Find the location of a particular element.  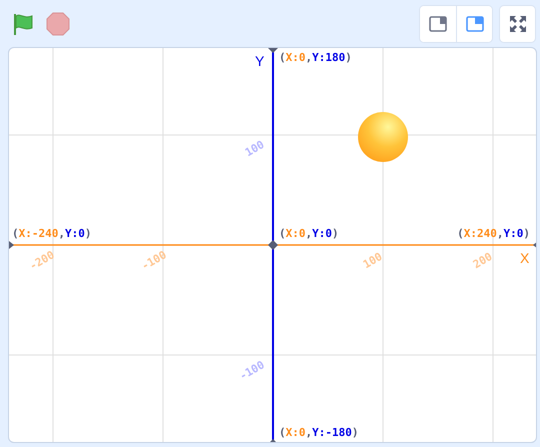

ball-sprite is located at coordinates (383, 137).